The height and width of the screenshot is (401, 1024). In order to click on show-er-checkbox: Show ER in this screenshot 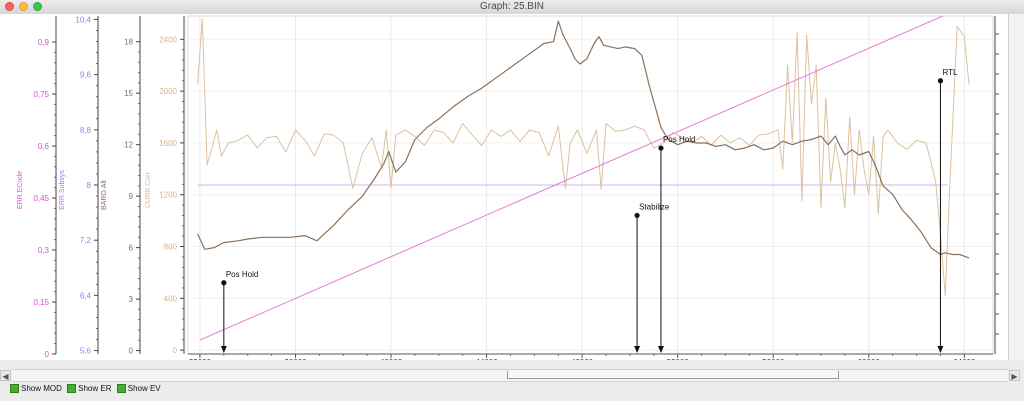, I will do `click(89, 388)`.